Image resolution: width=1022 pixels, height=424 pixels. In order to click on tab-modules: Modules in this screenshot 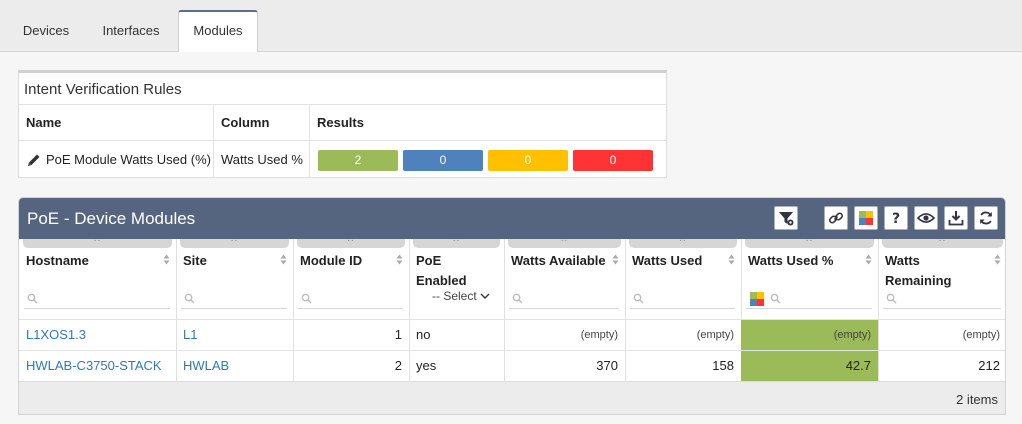, I will do `click(218, 31)`.